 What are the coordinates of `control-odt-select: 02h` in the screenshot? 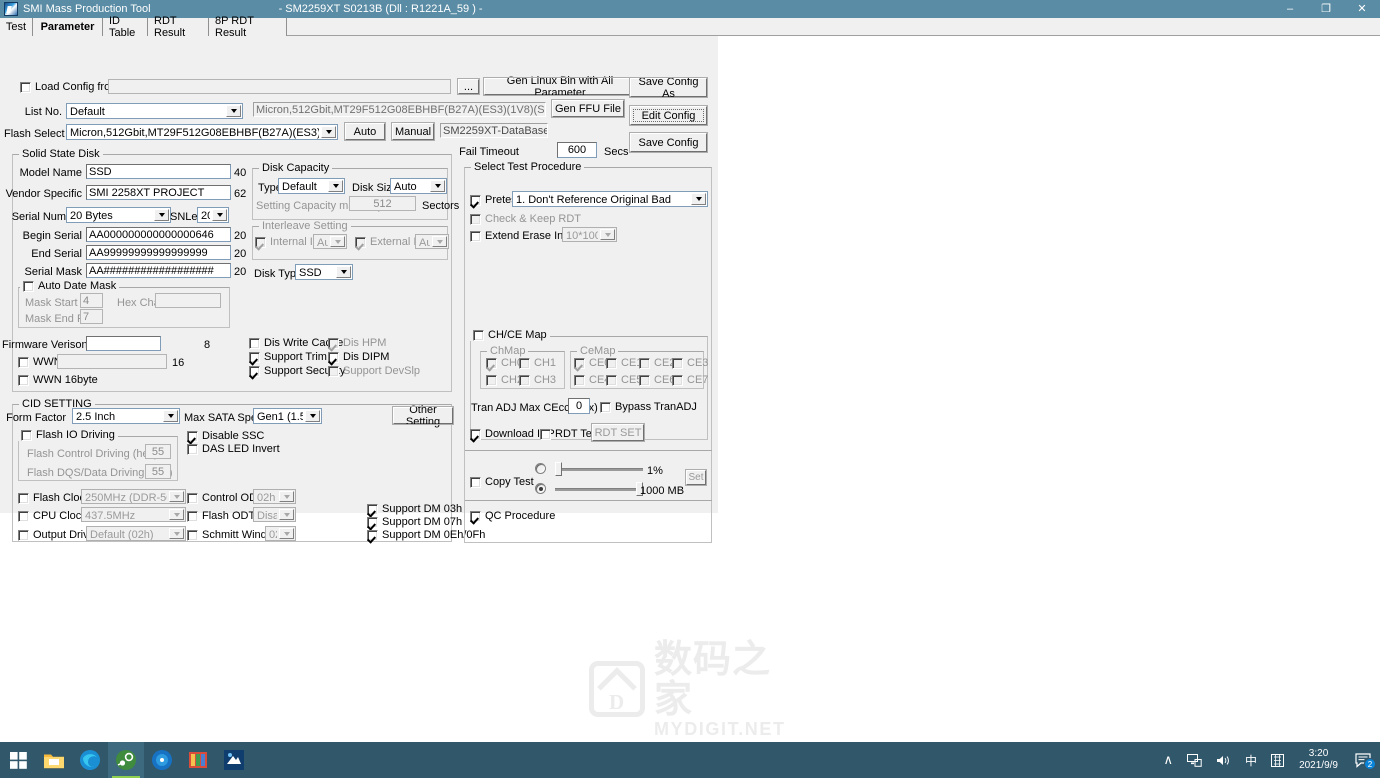 It's located at (274, 496).